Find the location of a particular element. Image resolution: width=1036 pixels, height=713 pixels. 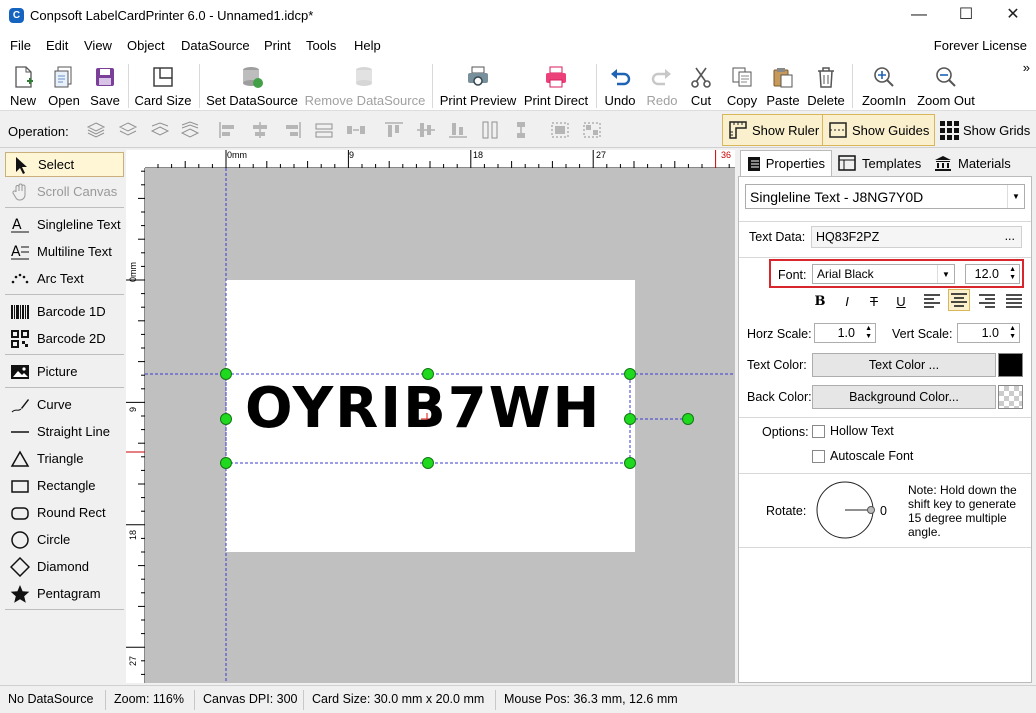

undo-button: Undo is located at coordinates (620, 85).